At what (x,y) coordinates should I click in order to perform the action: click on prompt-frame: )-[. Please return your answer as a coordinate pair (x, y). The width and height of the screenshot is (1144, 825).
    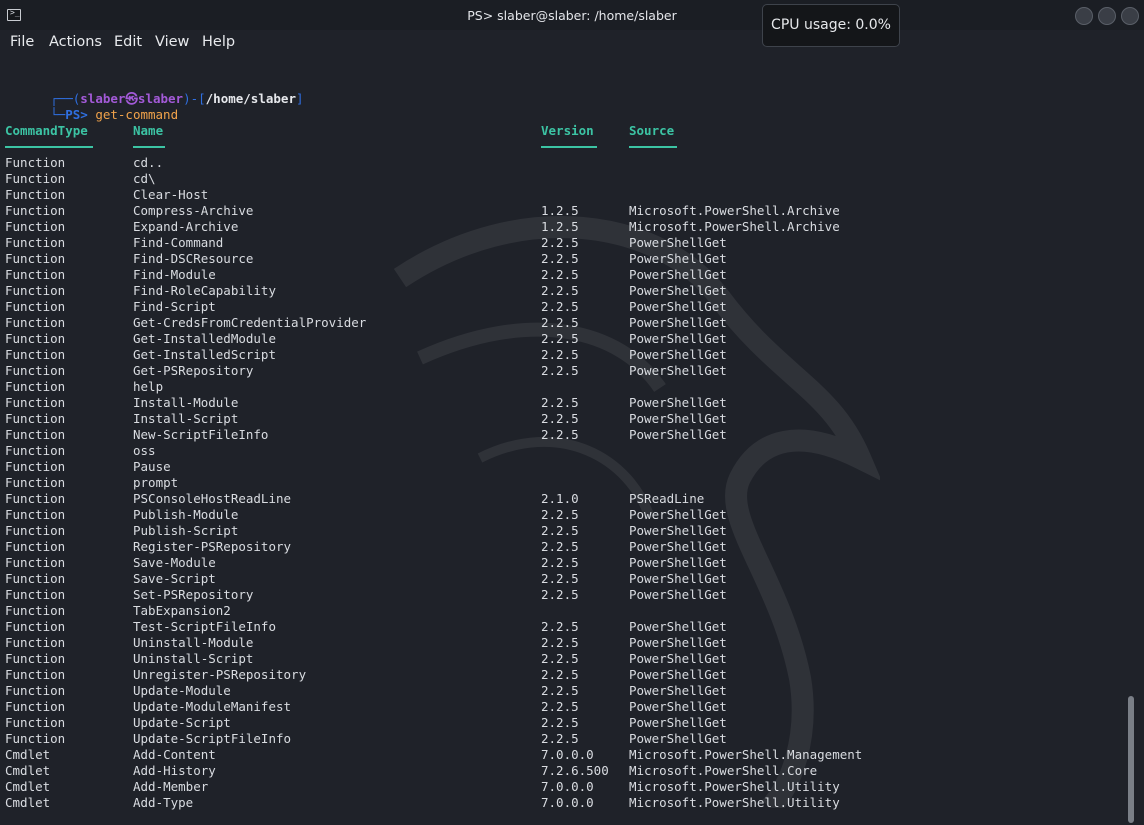
    Looking at the image, I should click on (194, 98).